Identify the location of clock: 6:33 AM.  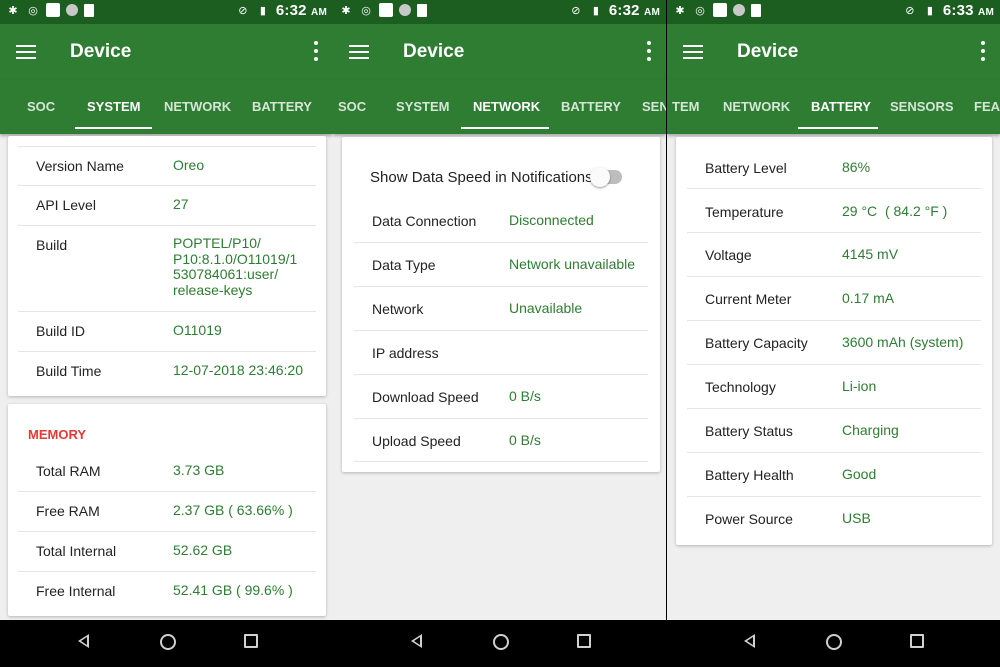
(968, 10).